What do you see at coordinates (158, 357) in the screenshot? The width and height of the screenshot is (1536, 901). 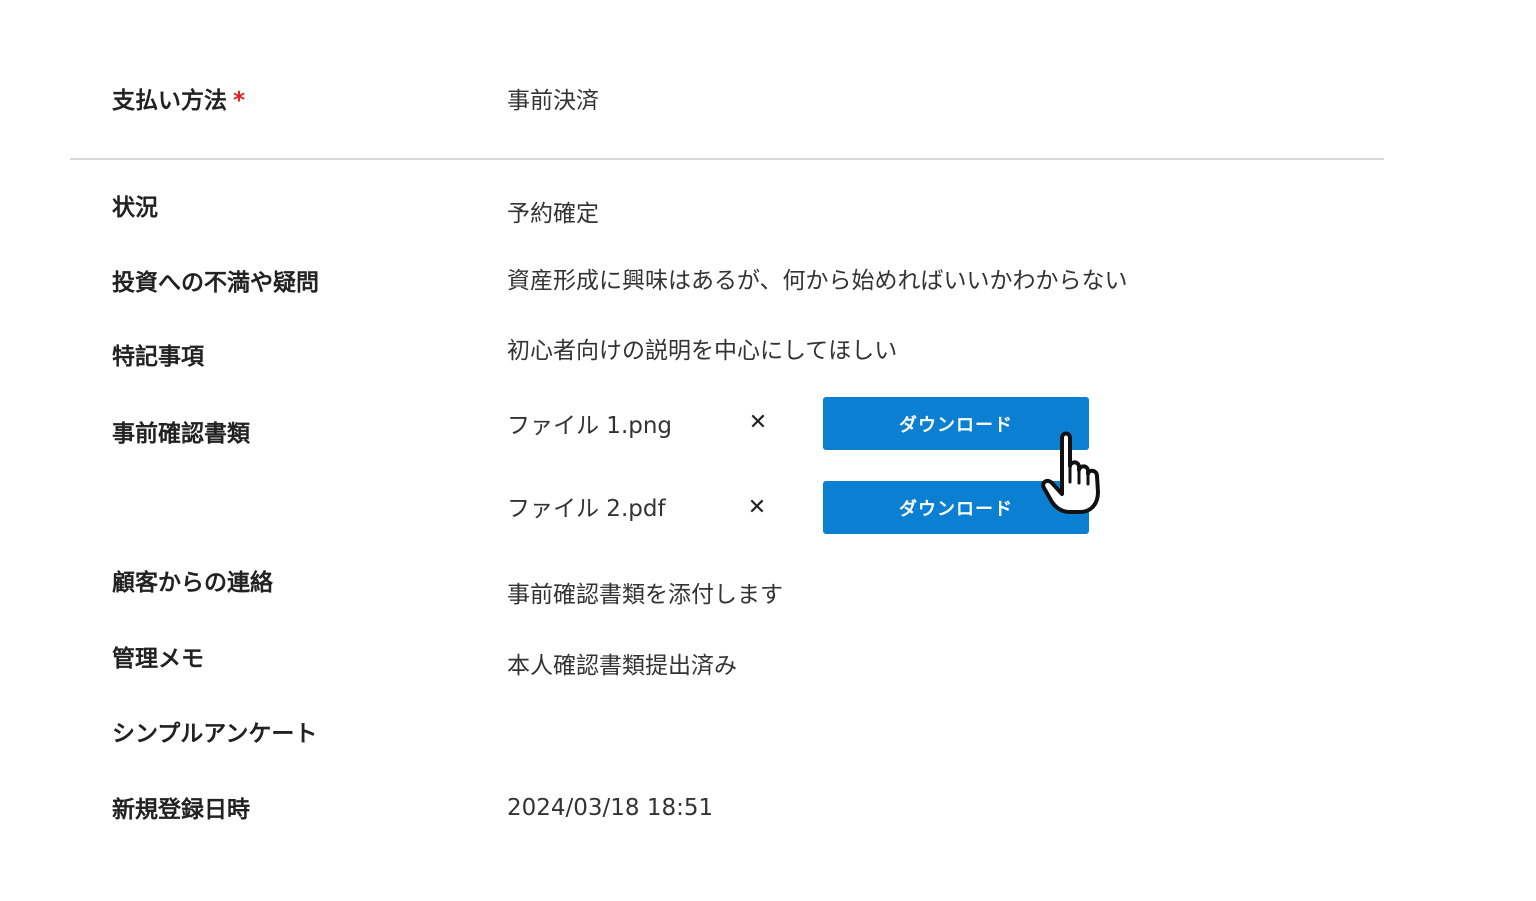 I see `notes-label: 特記事項` at bounding box center [158, 357].